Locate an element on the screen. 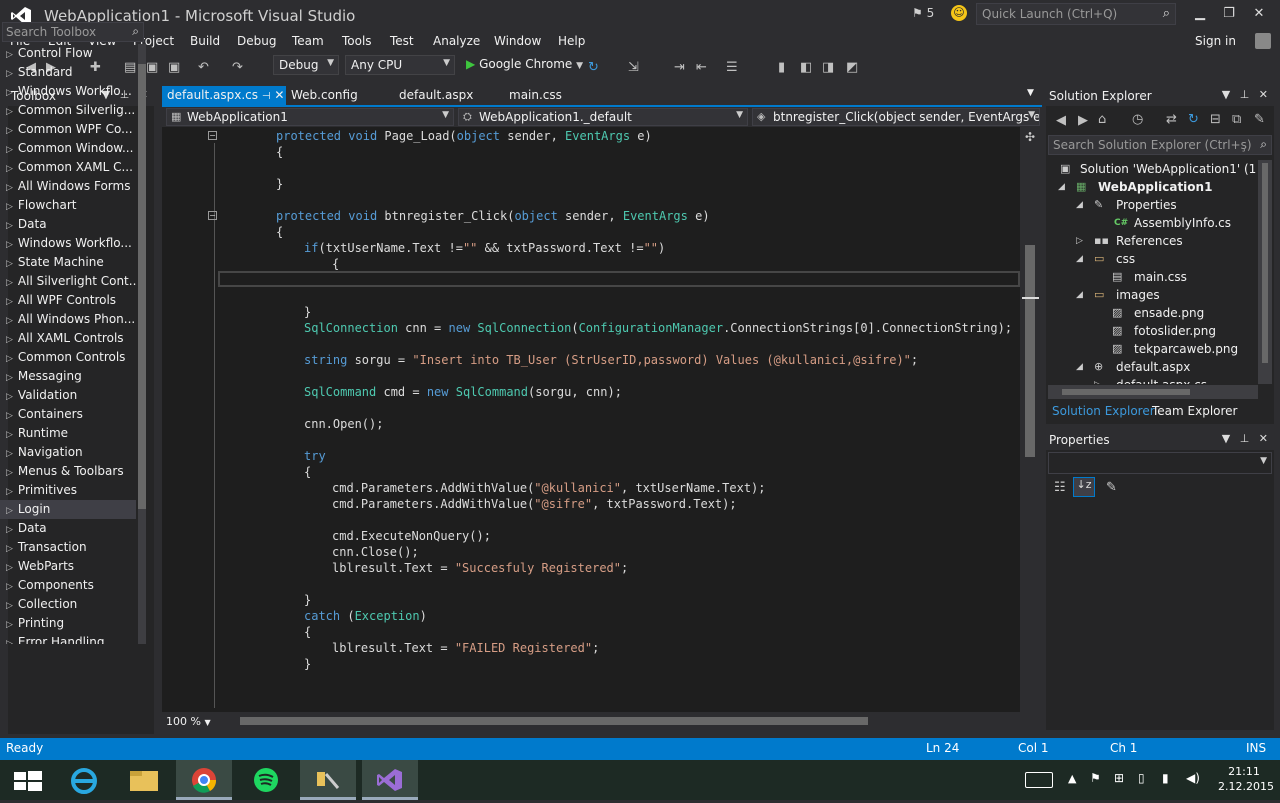  tree-item-solution: ▣Solution 'WebApplication1' (1 pro is located at coordinates (1153, 169).